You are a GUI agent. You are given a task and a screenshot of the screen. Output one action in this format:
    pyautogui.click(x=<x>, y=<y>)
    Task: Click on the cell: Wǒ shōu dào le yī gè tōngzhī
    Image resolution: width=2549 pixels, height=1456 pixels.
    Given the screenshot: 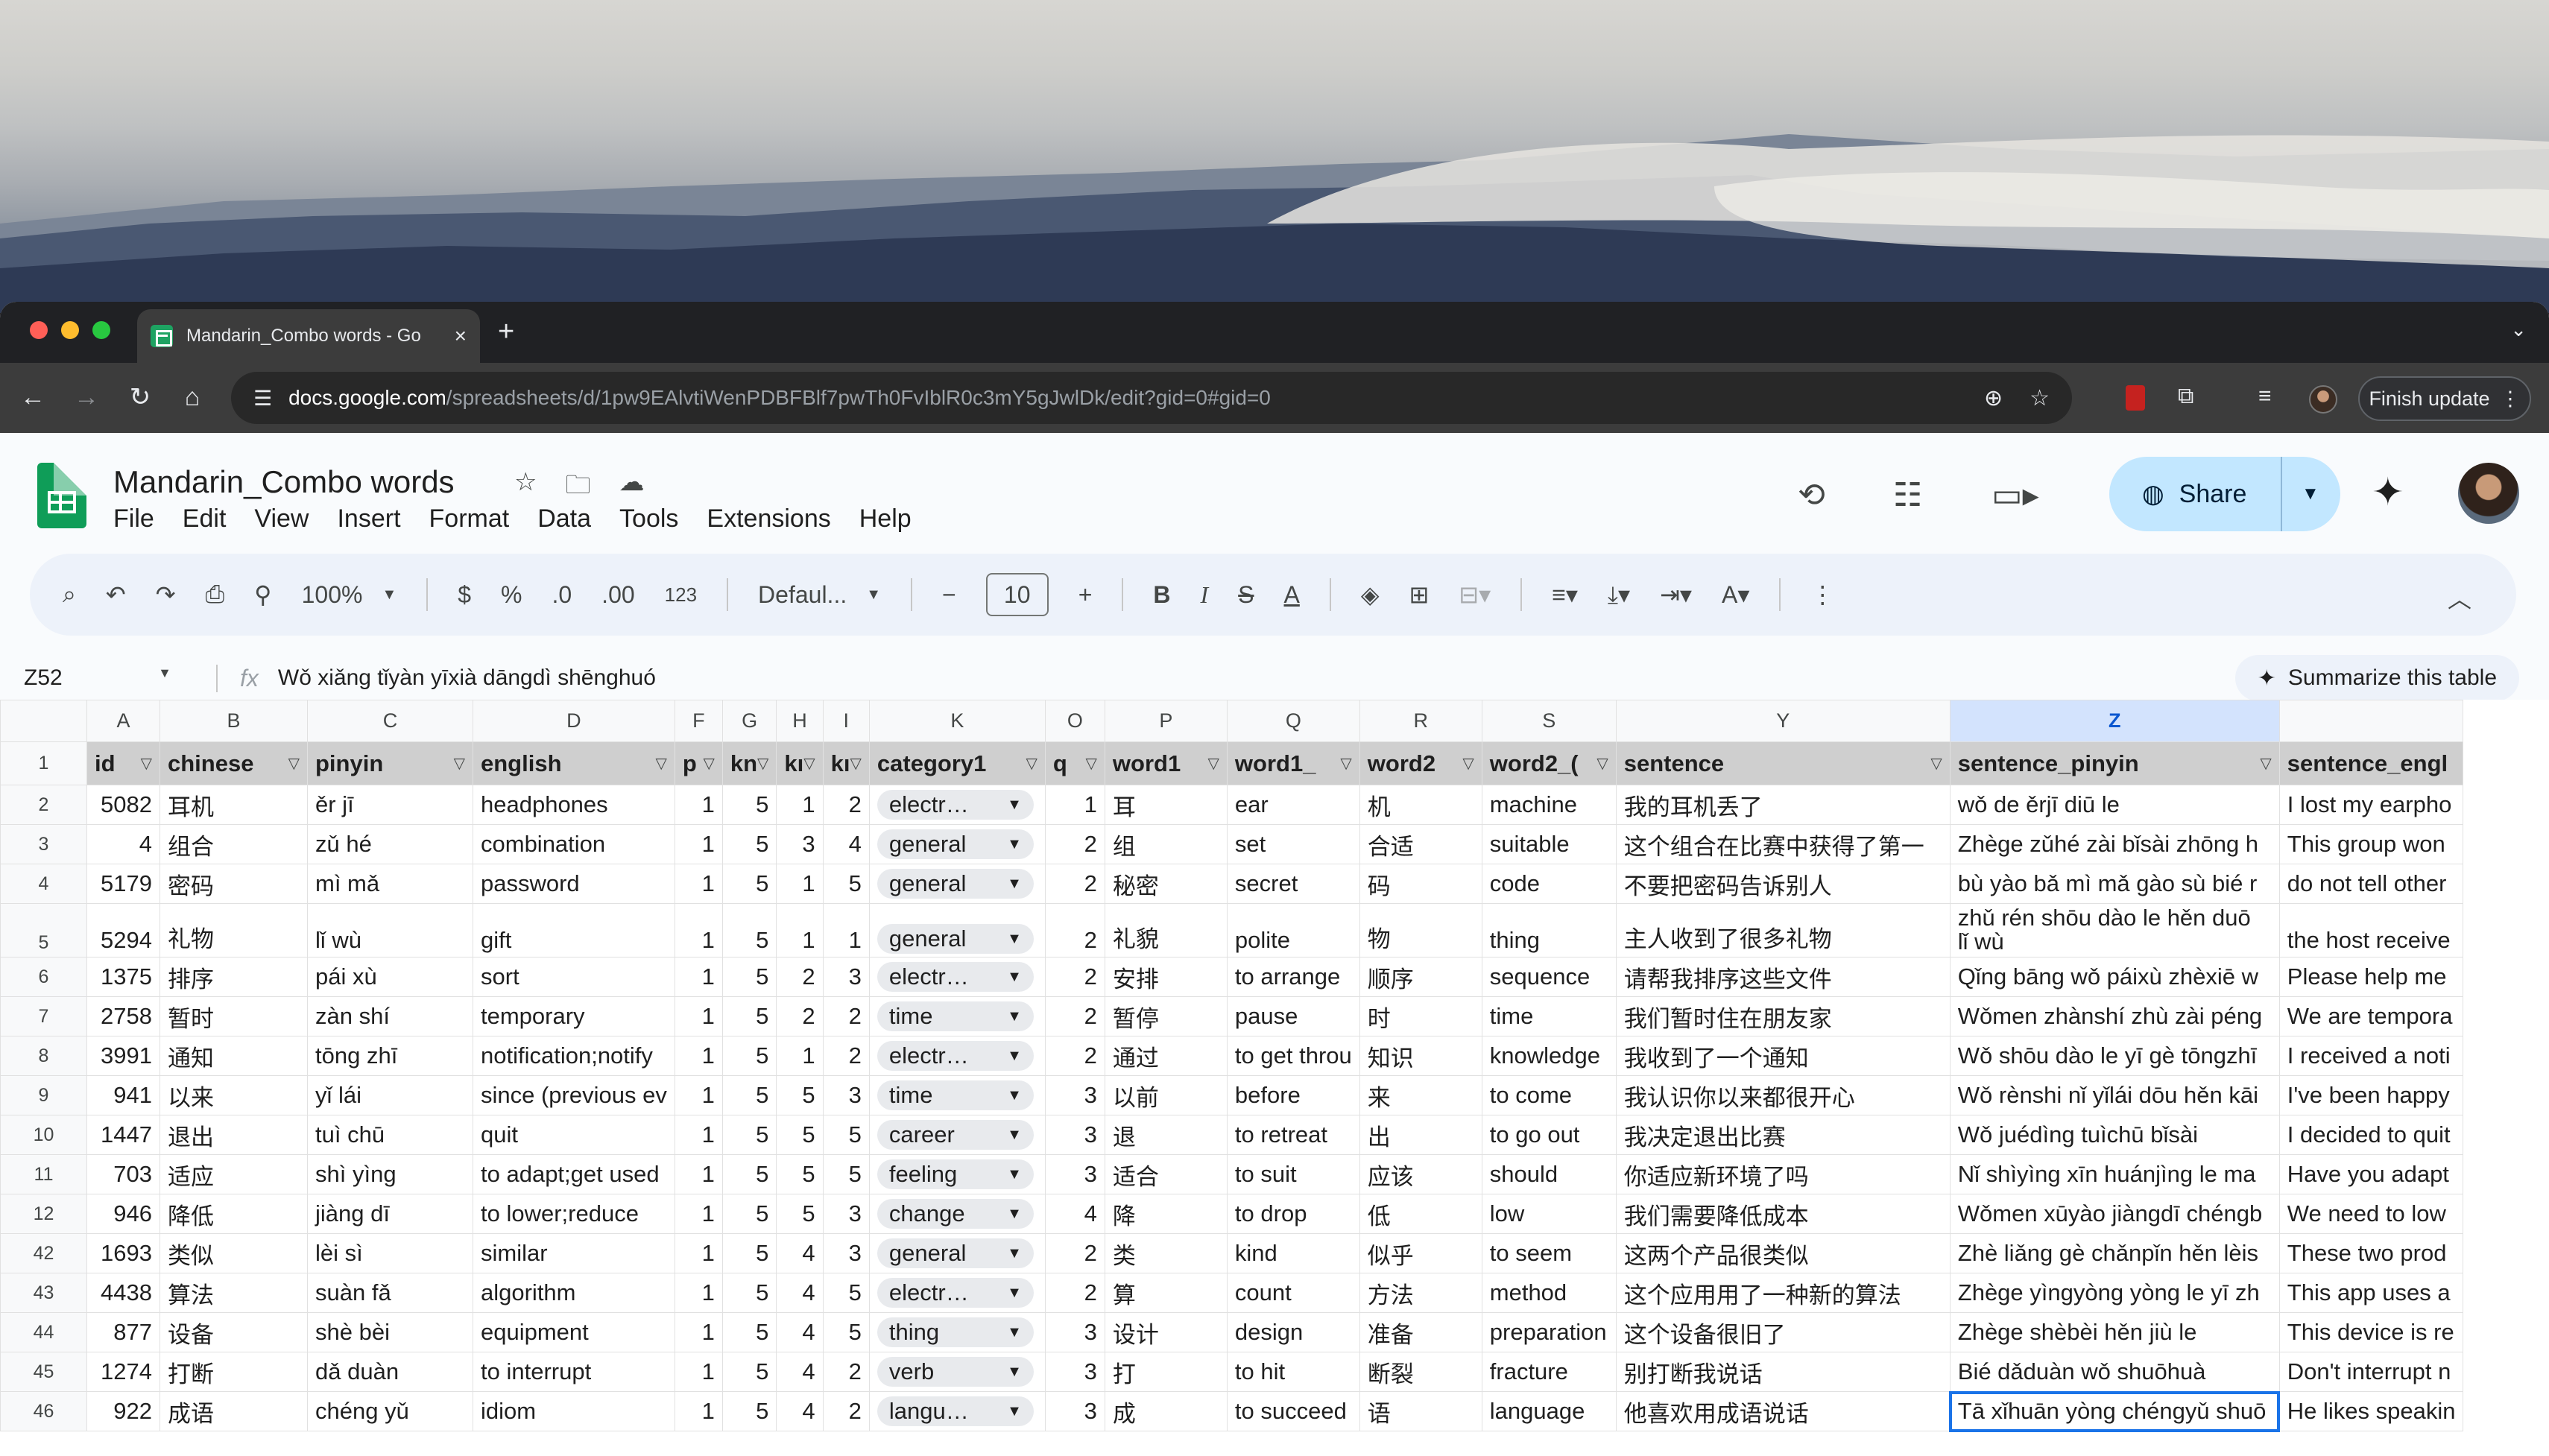 What is the action you would take?
    pyautogui.click(x=2114, y=1056)
    